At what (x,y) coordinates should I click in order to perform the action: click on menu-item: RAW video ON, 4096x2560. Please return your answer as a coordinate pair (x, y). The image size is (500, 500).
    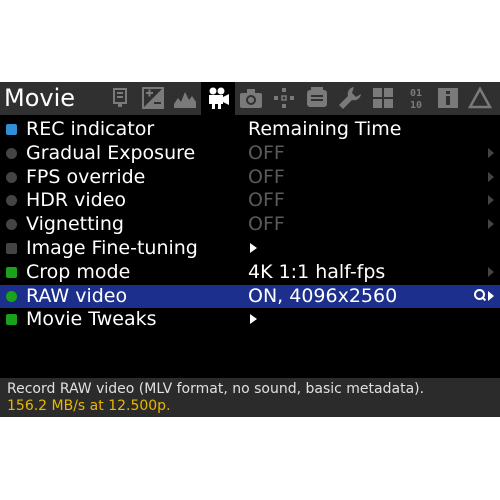
    Looking at the image, I should click on (250, 296).